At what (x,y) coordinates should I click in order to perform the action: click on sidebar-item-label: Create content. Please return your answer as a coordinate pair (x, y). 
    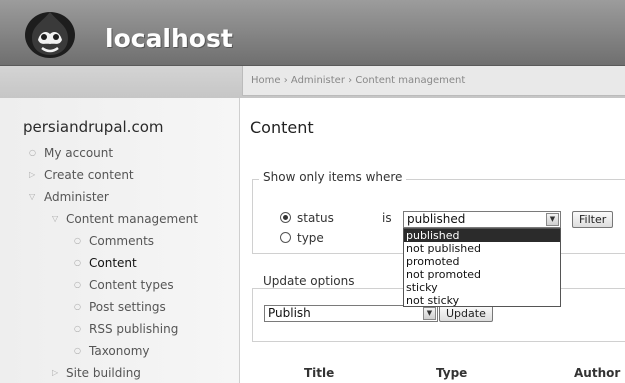
    Looking at the image, I should click on (89, 175).